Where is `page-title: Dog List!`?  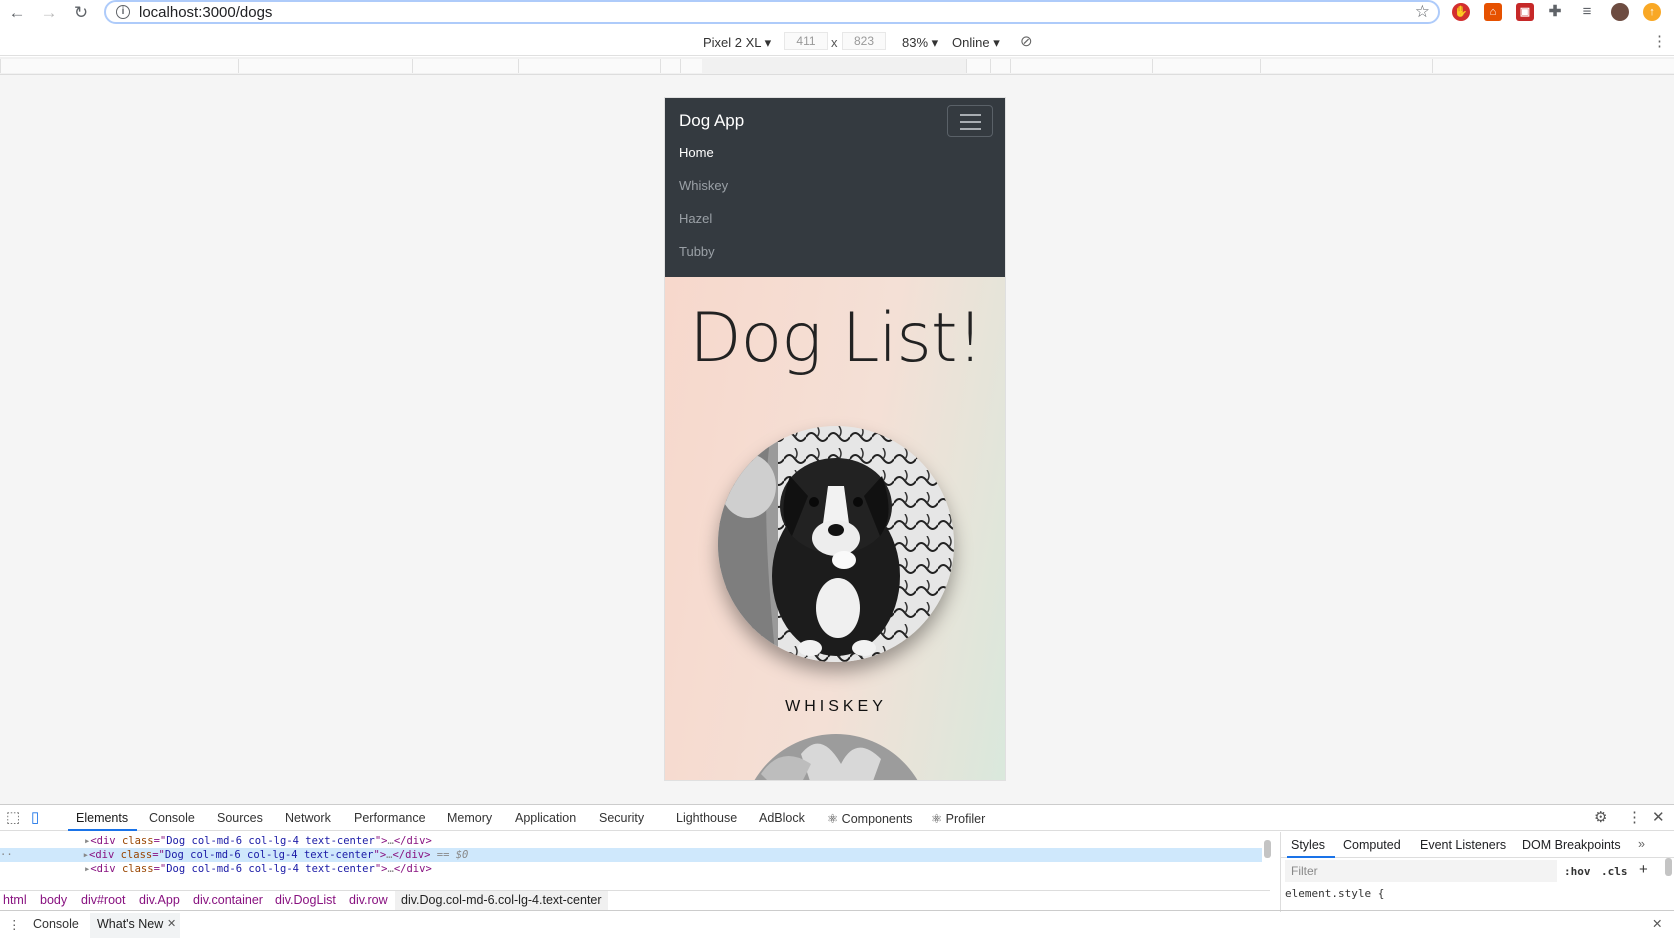 page-title: Dog List! is located at coordinates (836, 338).